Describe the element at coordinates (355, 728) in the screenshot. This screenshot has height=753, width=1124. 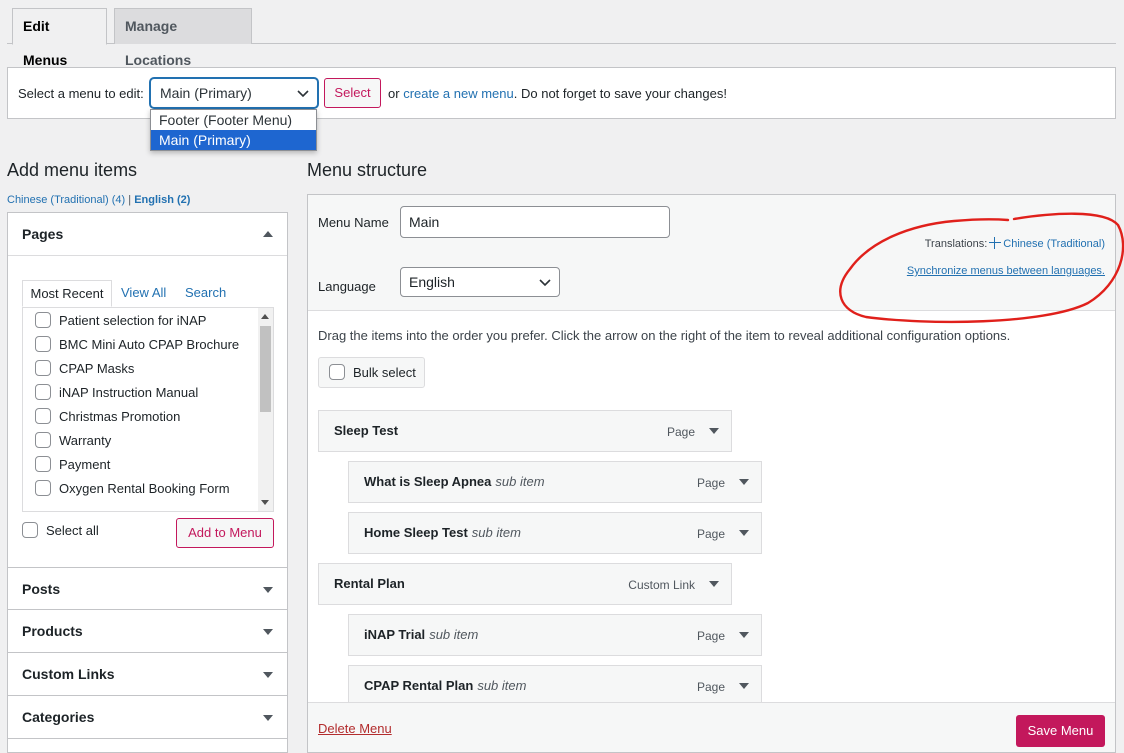
I see `delete-menu-link: Delete Menu` at that location.